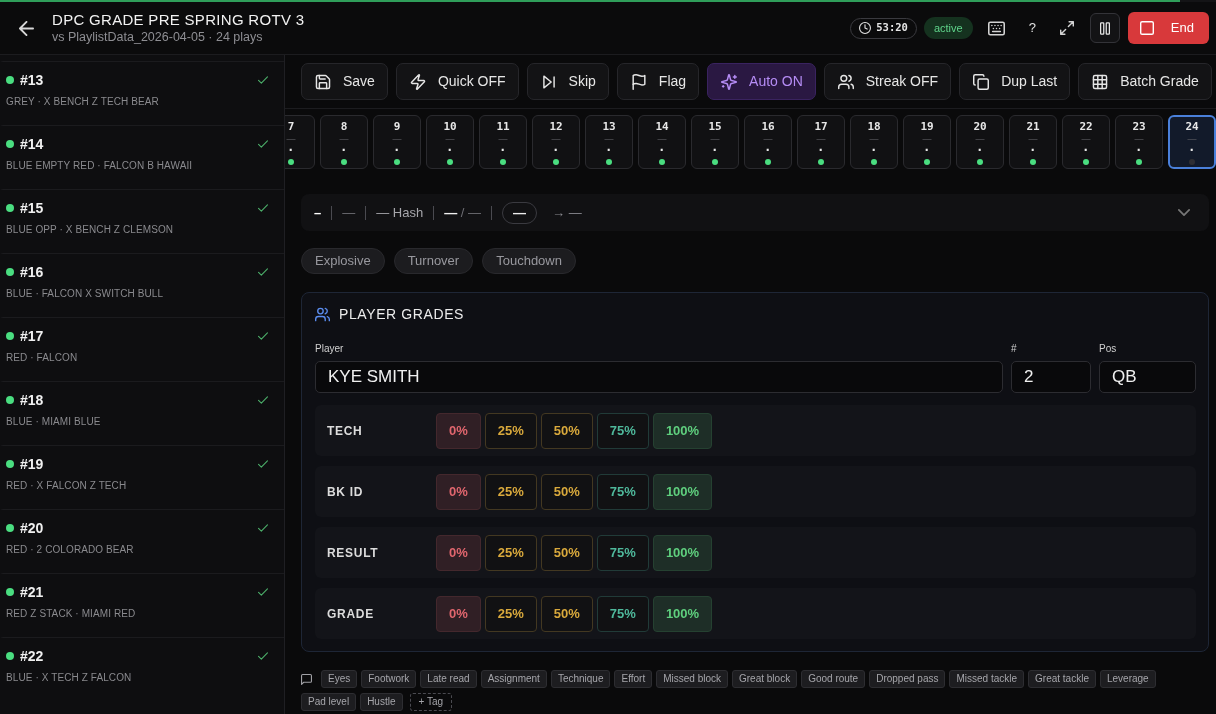  I want to click on play-number: 20, so click(980, 126).